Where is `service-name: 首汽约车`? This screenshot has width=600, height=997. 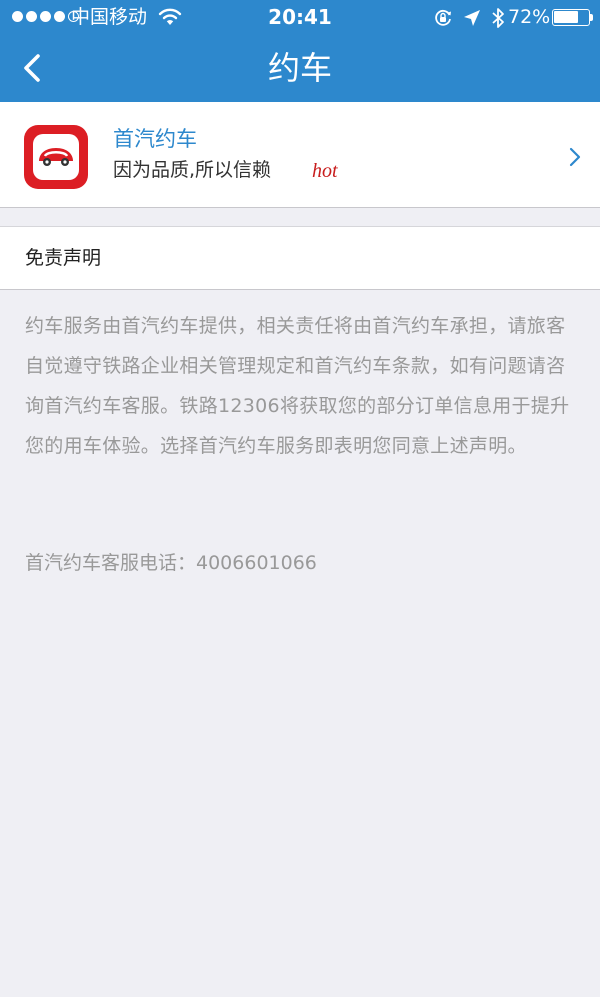
service-name: 首汽约车 is located at coordinates (155, 139).